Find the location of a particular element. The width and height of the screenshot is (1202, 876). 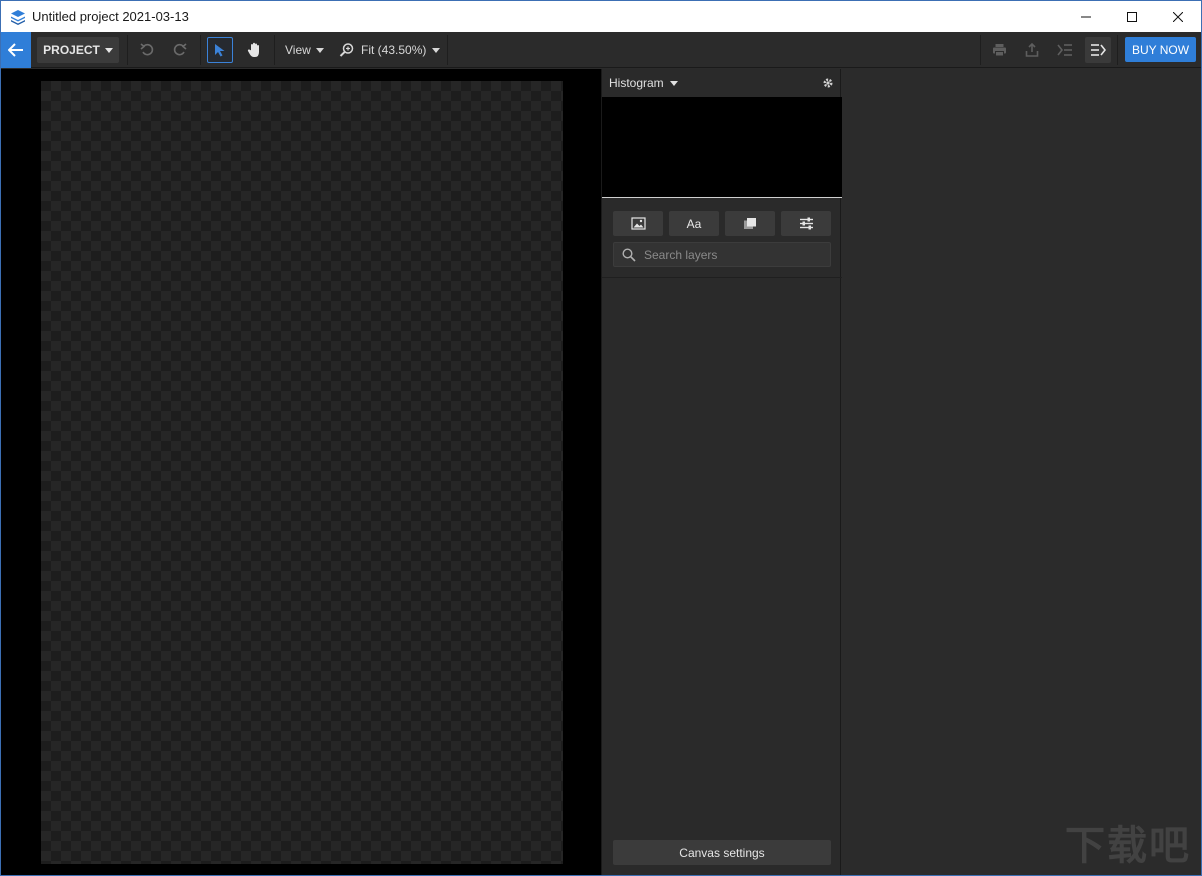

histogram-dropdown: Histogram is located at coordinates (643, 83).